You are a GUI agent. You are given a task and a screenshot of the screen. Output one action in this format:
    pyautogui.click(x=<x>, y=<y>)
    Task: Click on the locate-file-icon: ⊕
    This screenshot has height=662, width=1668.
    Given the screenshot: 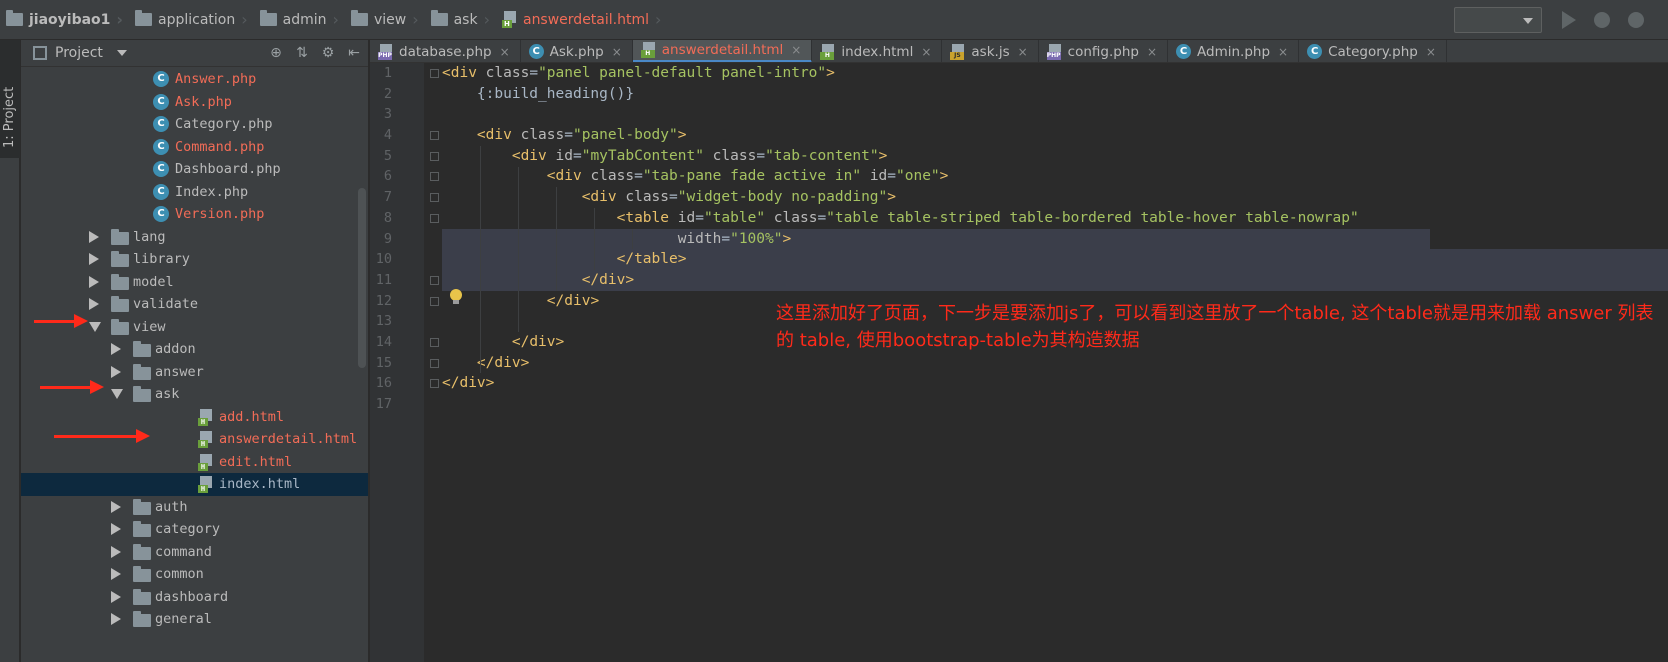 What is the action you would take?
    pyautogui.click(x=276, y=53)
    